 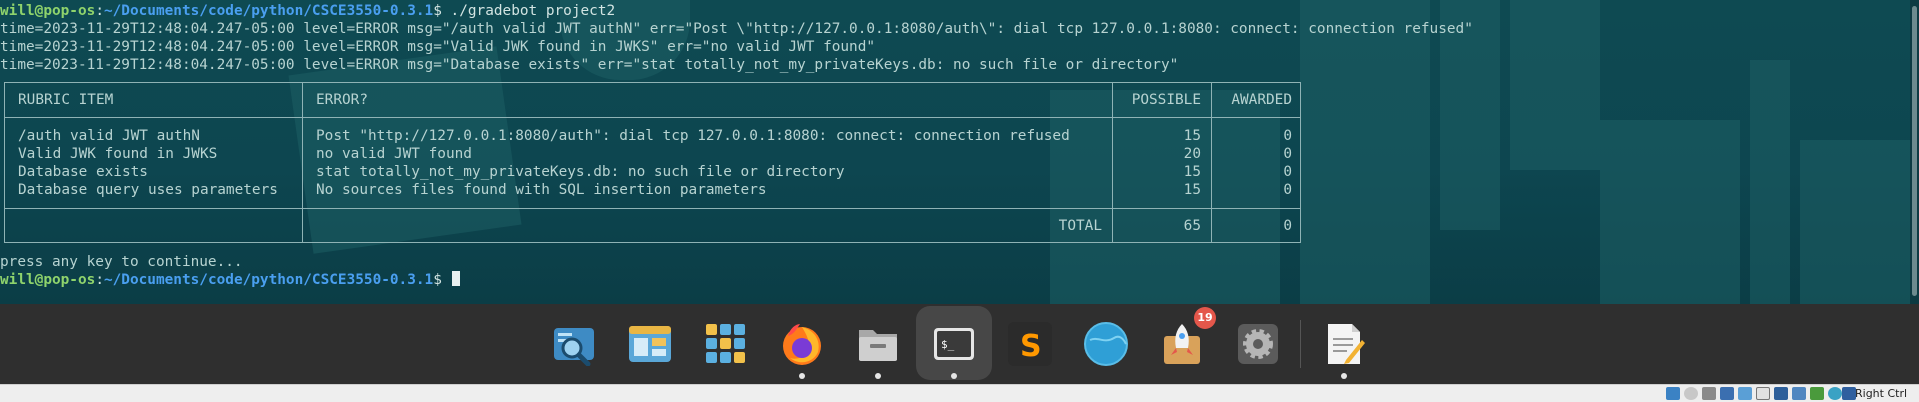 I want to click on gear-icon, so click(x=1258, y=344).